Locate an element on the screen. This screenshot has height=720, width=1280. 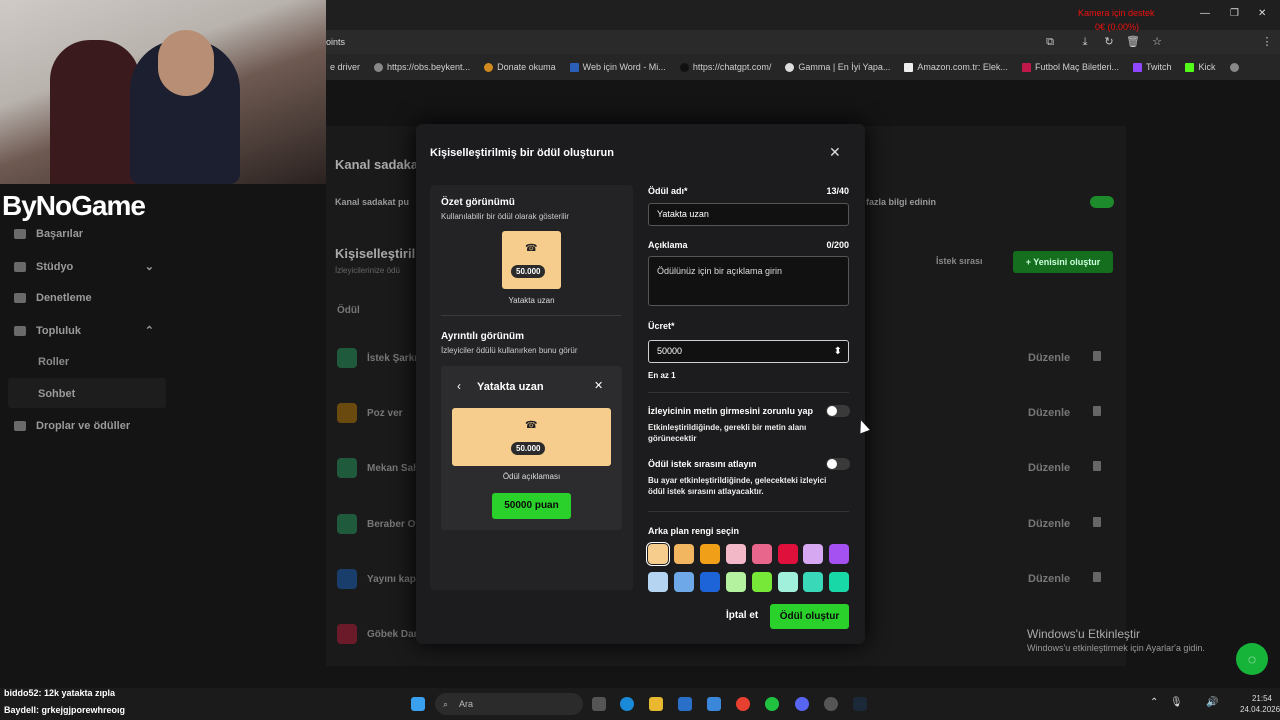
star-icon: ☆ is located at coordinates (1157, 42).